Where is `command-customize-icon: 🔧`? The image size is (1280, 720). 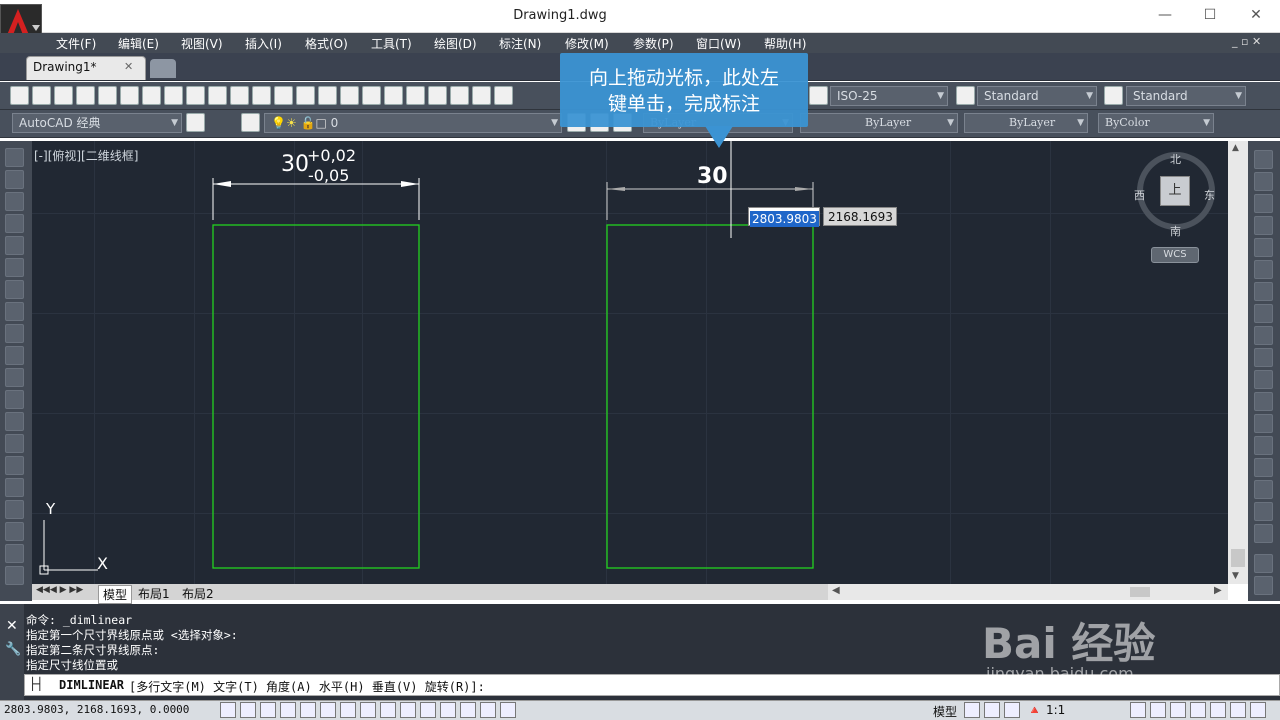 command-customize-icon: 🔧 is located at coordinates (13, 649).